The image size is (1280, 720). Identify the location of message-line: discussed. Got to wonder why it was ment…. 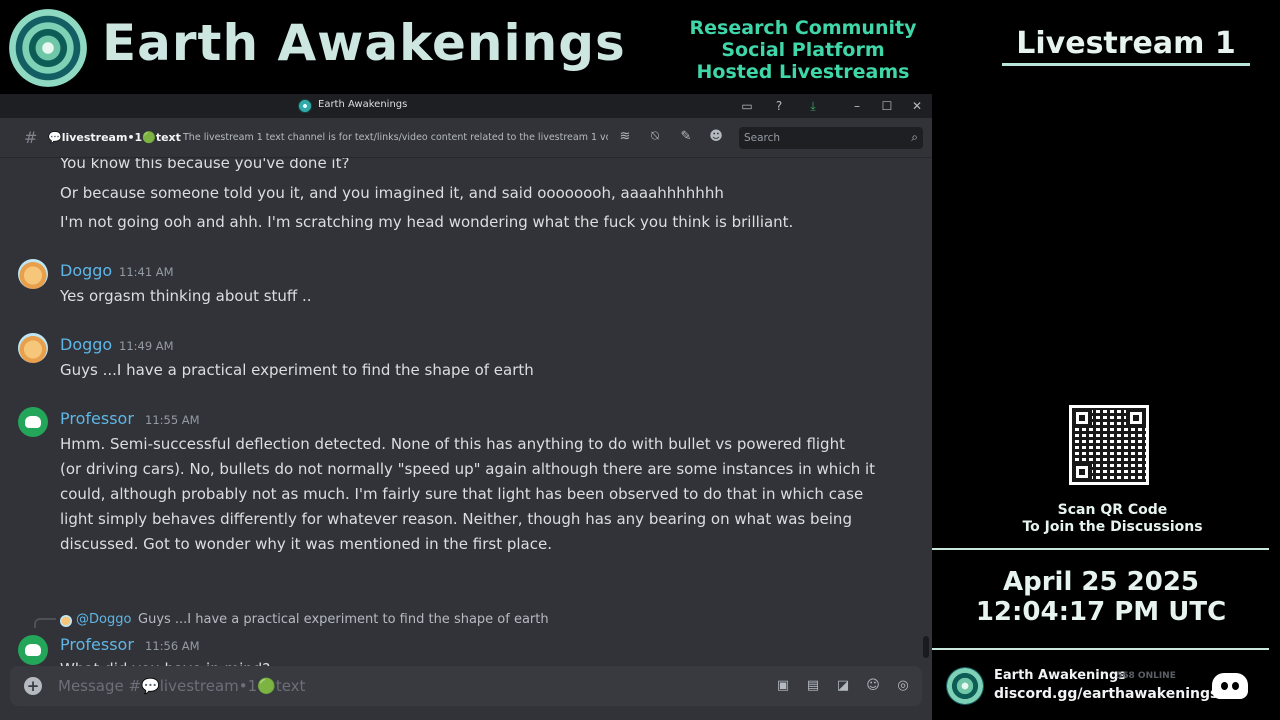
(306, 544).